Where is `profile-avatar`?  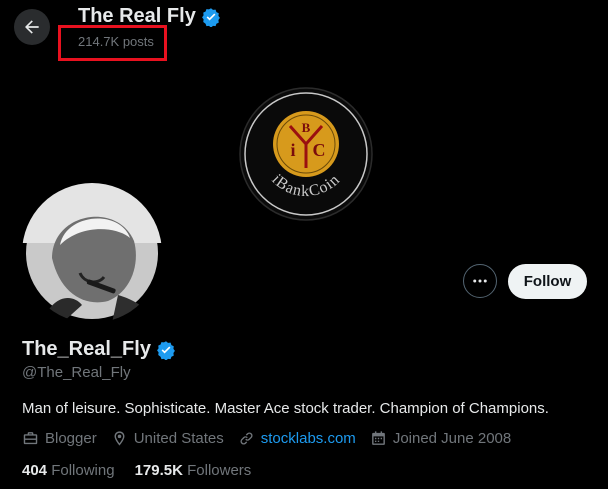
profile-avatar is located at coordinates (92, 253).